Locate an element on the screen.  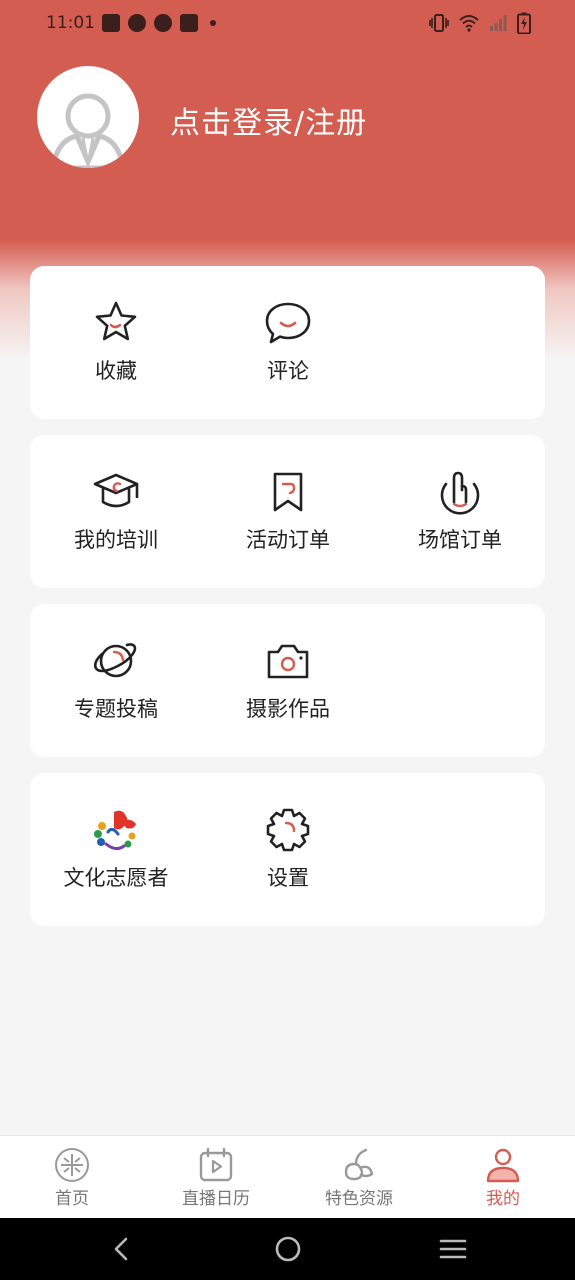
tab-home: 首页 is located at coordinates (72, 1177).